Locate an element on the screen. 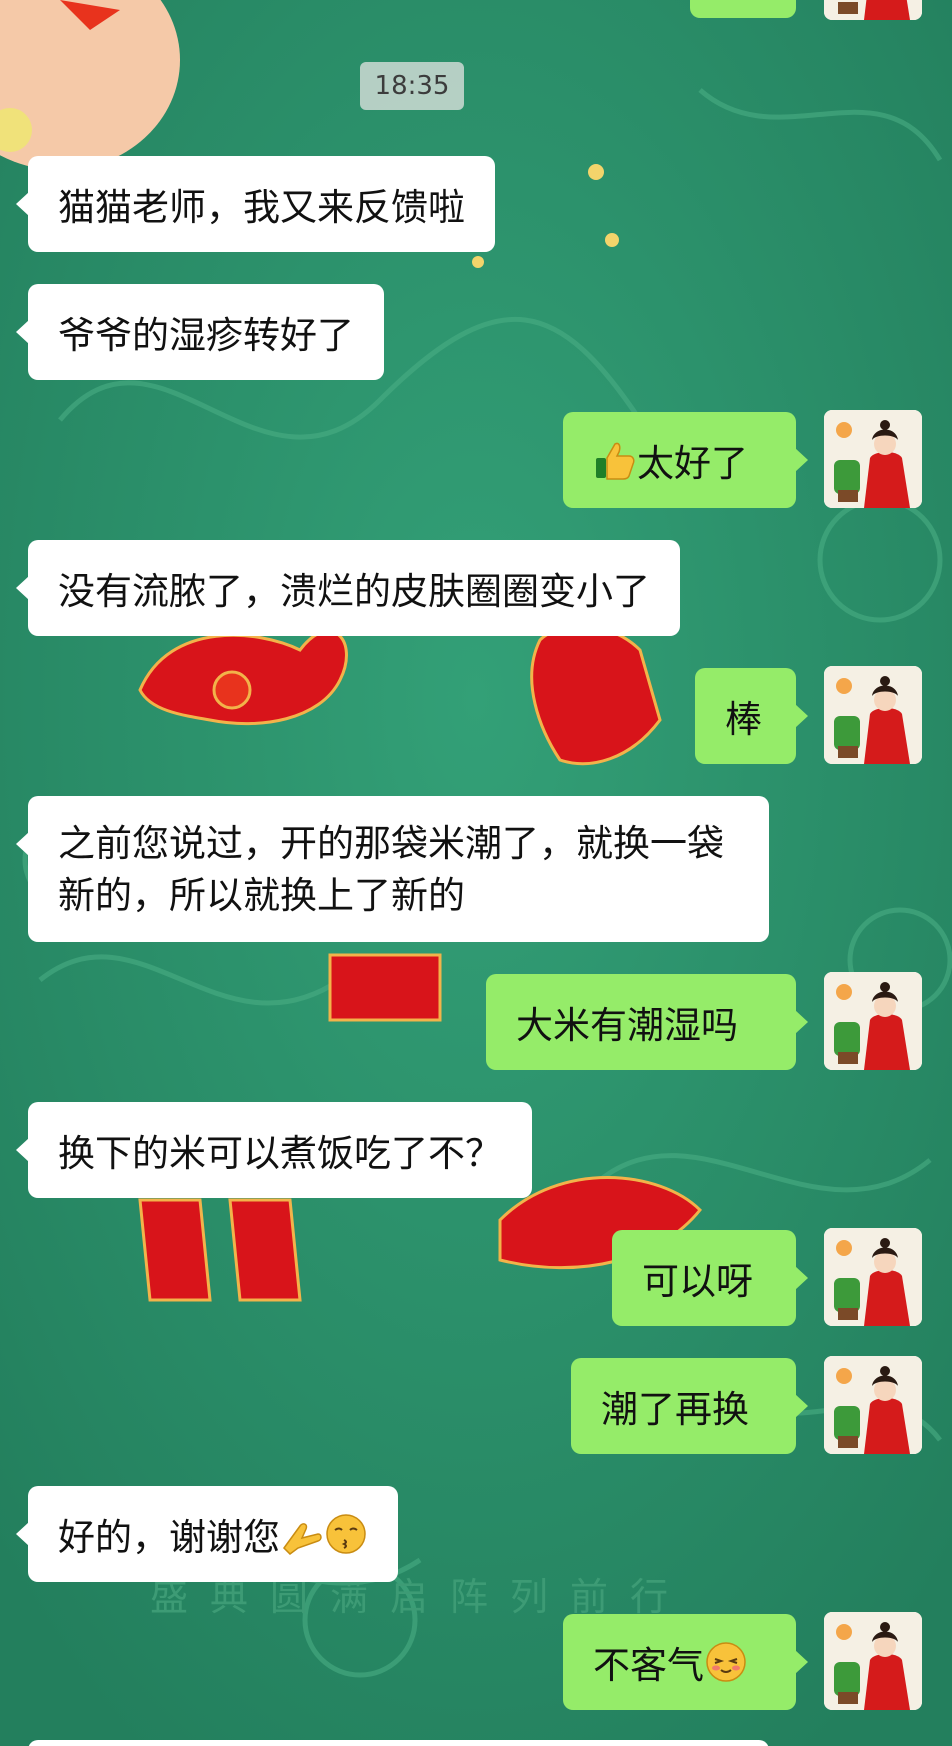 The image size is (952, 1746). praying-hands-emoji is located at coordinates (302, 1539).